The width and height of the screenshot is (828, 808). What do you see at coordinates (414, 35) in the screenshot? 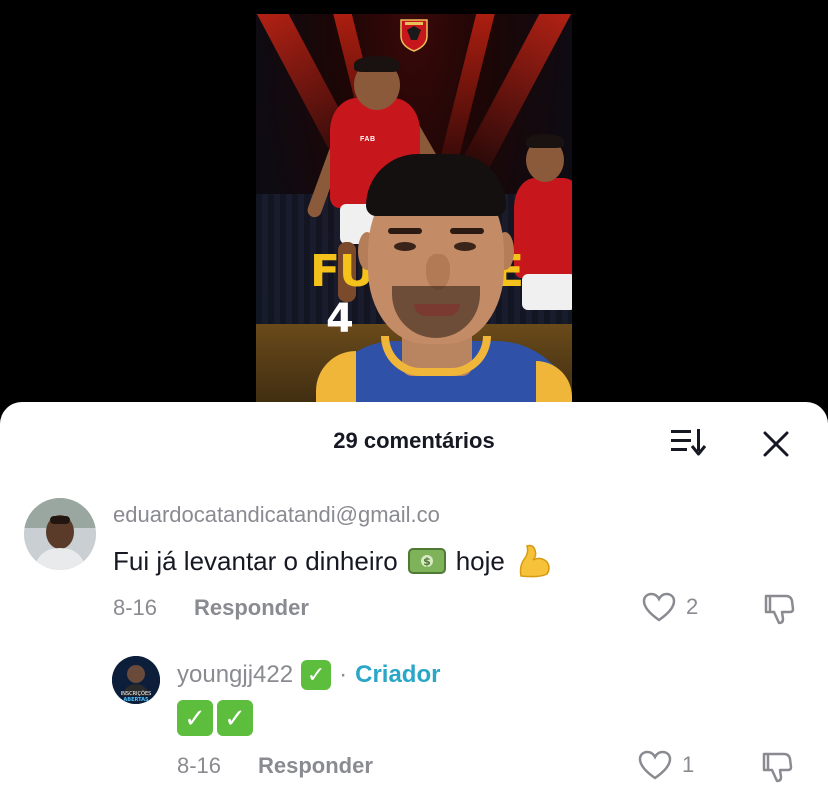
I see `club-crest-icon` at bounding box center [414, 35].